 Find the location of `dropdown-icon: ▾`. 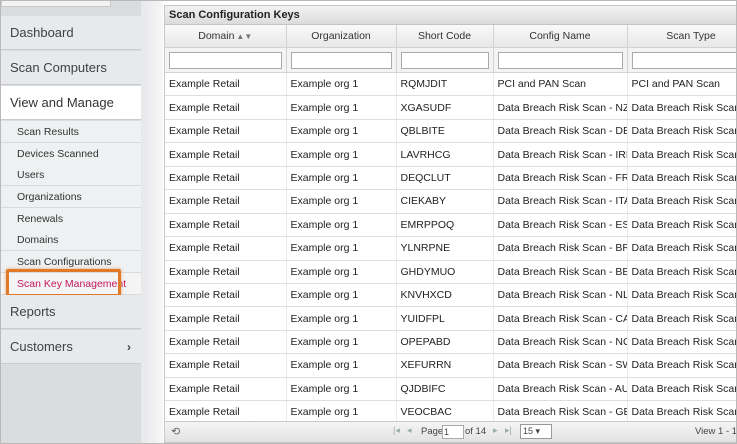

dropdown-icon: ▾ is located at coordinates (538, 431).